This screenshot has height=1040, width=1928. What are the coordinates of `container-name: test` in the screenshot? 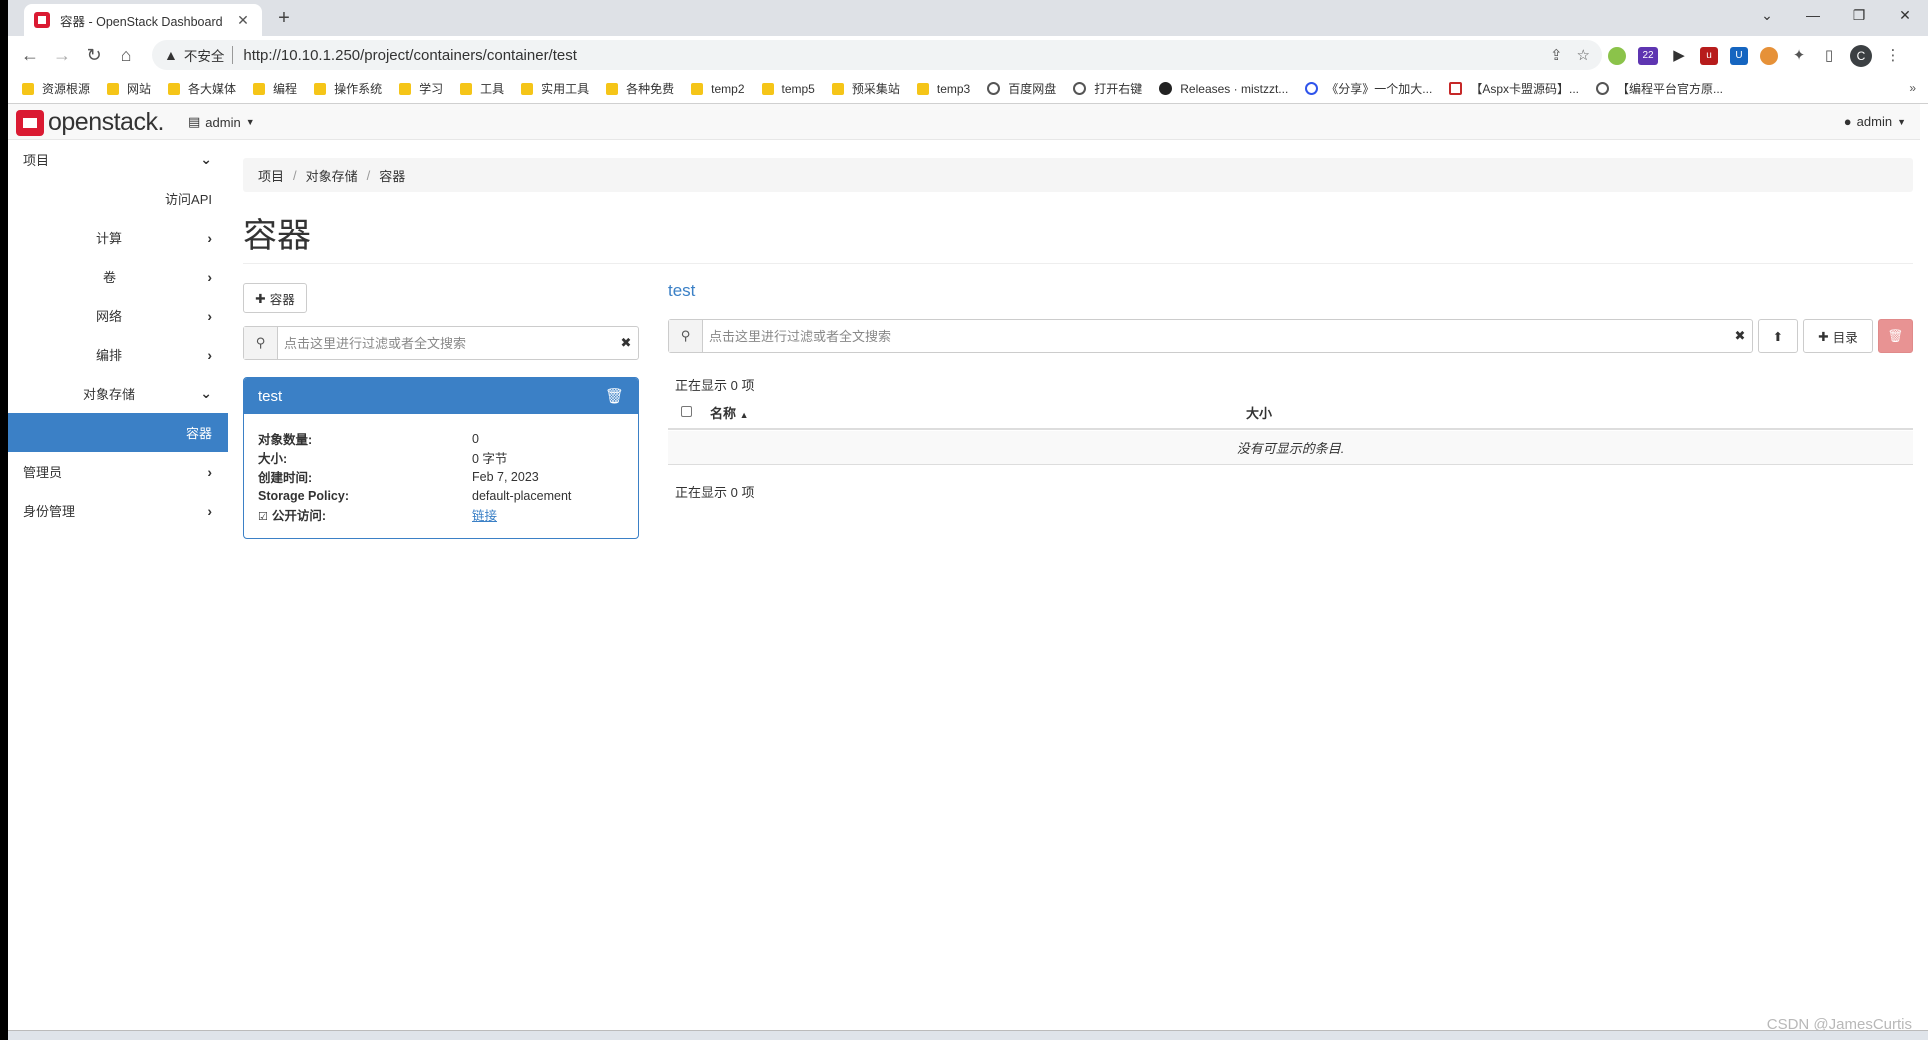 It's located at (270, 396).